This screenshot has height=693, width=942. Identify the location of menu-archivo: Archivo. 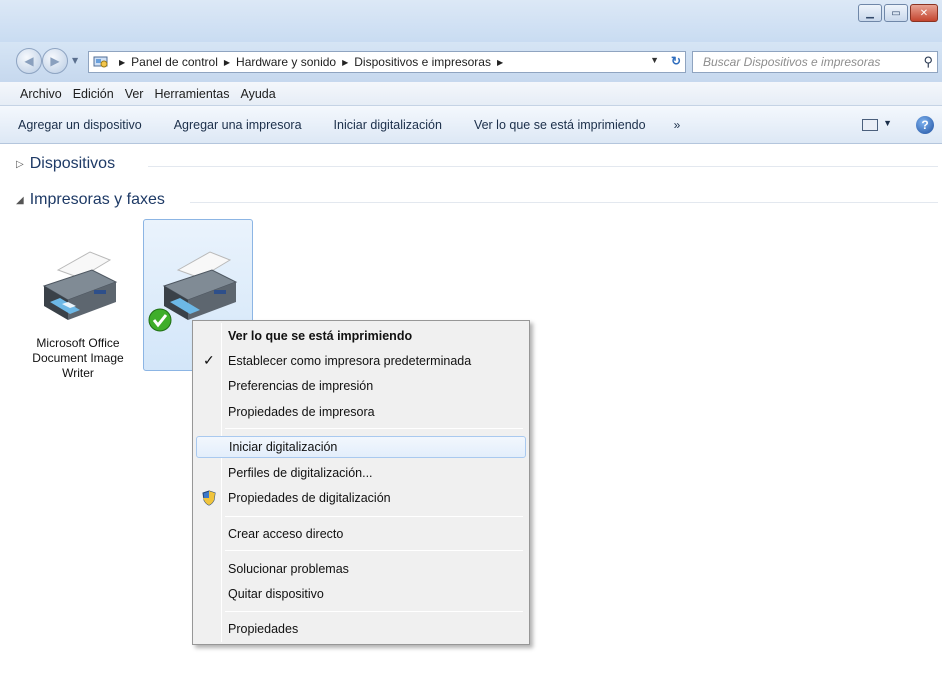
(41, 94).